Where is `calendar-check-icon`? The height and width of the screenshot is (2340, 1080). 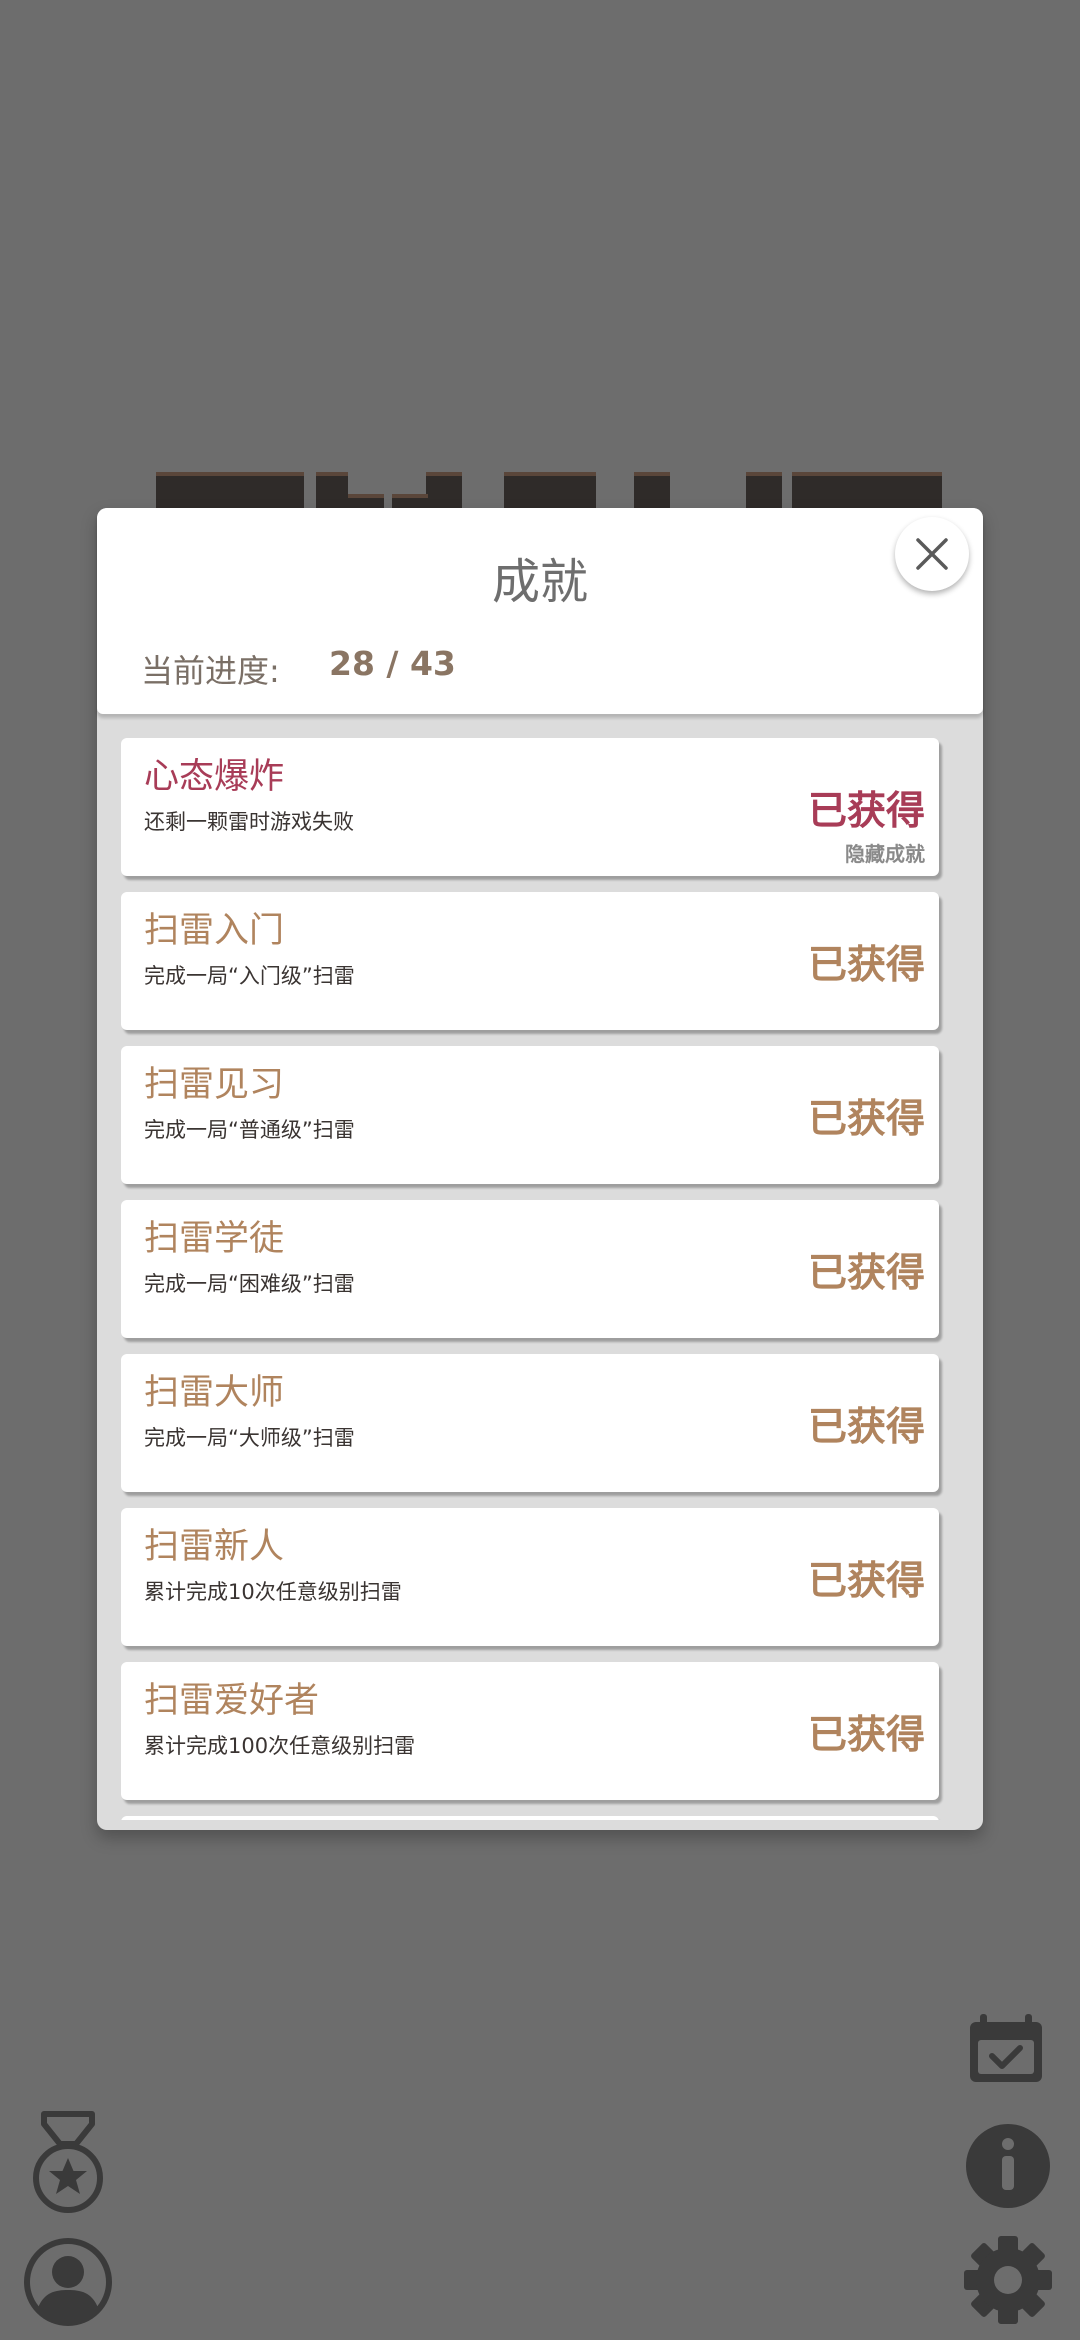
calendar-check-icon is located at coordinates (1006, 2048).